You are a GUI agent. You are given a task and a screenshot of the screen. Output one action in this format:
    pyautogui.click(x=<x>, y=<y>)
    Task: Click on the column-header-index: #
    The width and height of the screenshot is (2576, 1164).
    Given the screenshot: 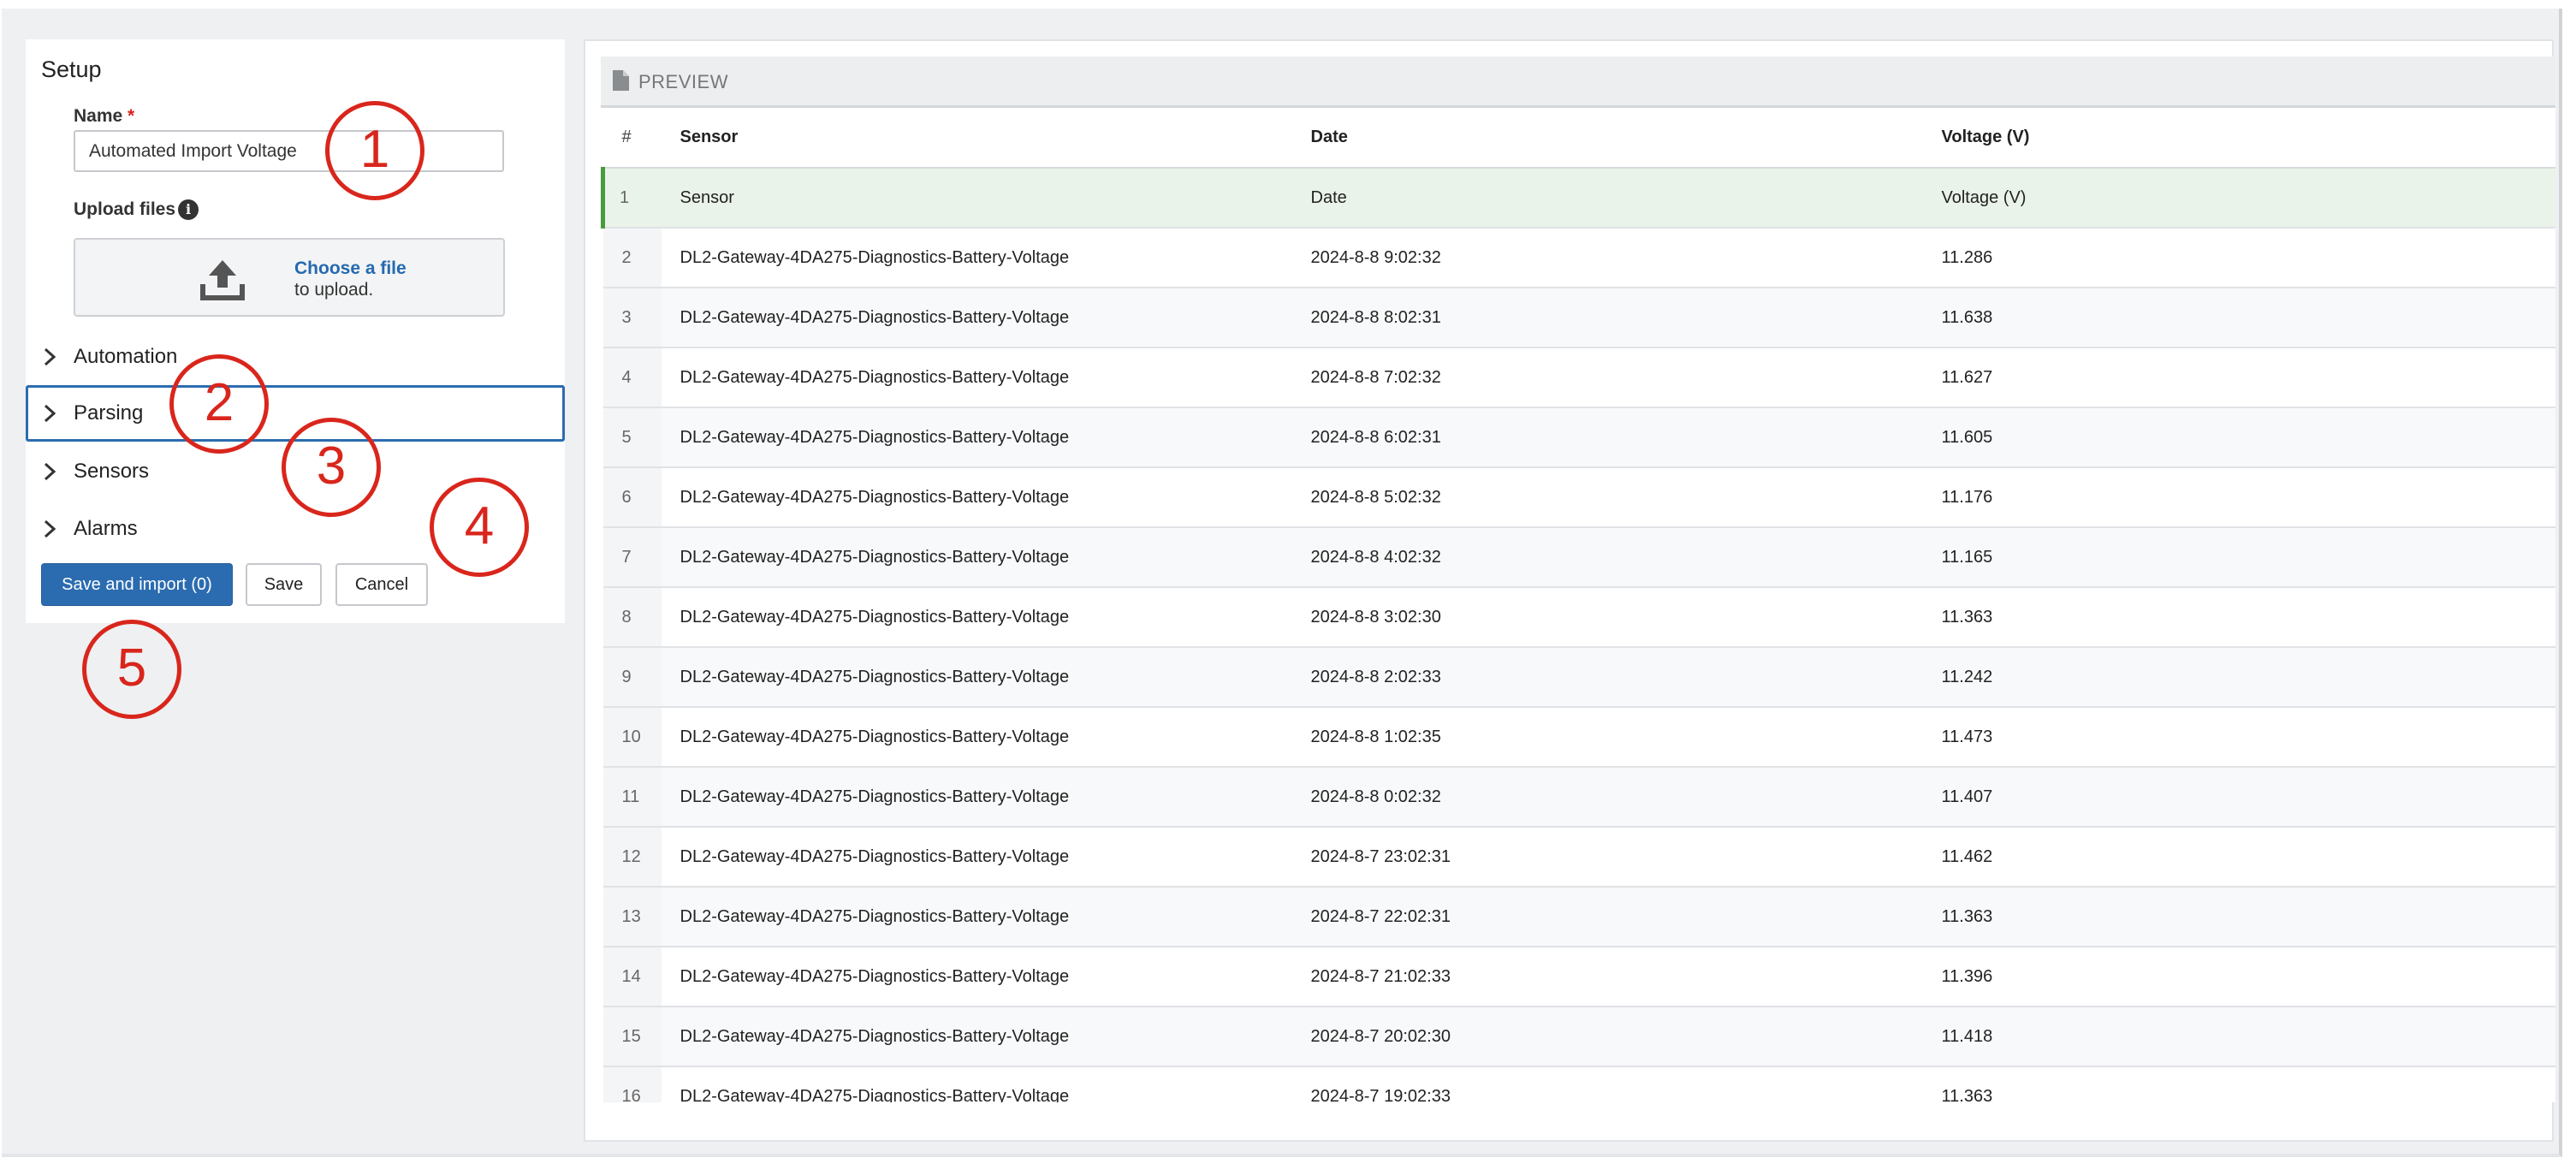 What is the action you would take?
    pyautogui.click(x=632, y=138)
    